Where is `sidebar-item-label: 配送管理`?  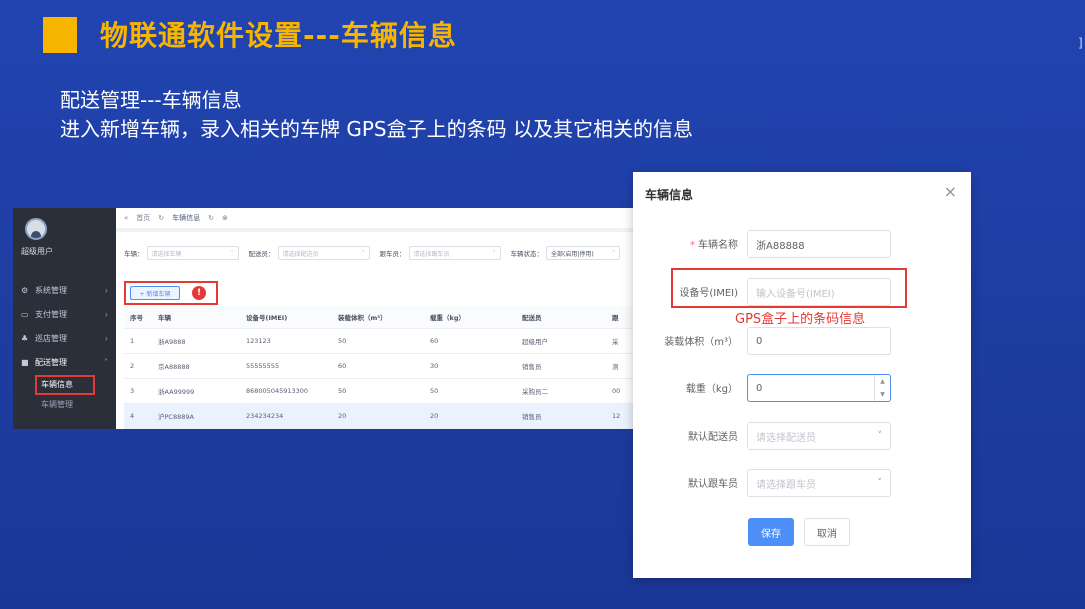
sidebar-item-label: 配送管理 is located at coordinates (51, 362).